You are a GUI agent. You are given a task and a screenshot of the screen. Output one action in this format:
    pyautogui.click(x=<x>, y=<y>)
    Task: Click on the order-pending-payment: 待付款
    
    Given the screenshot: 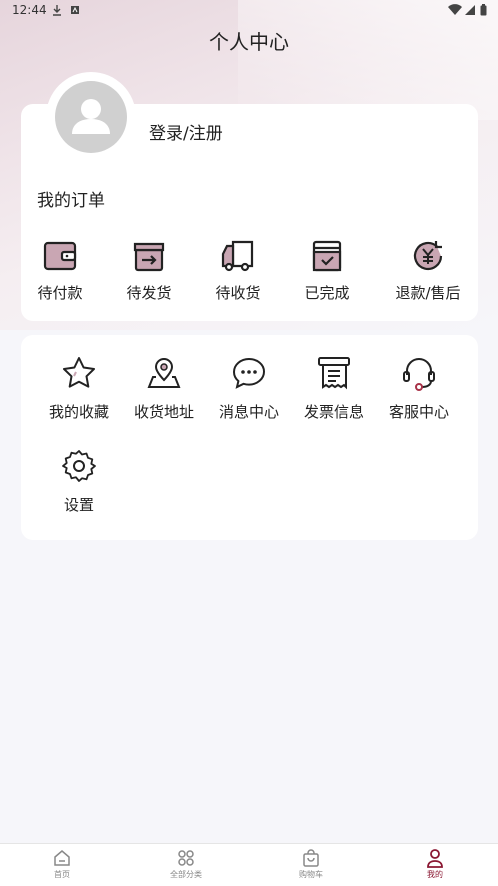 What is the action you would take?
    pyautogui.click(x=60, y=270)
    